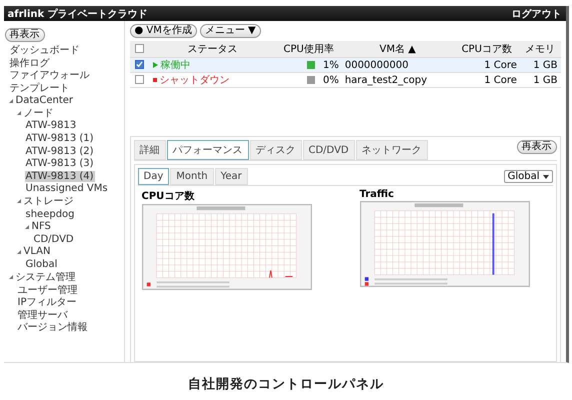 The height and width of the screenshot is (400, 572). Describe the element at coordinates (39, 88) in the screenshot. I see `tree-item: テンプレート` at that location.